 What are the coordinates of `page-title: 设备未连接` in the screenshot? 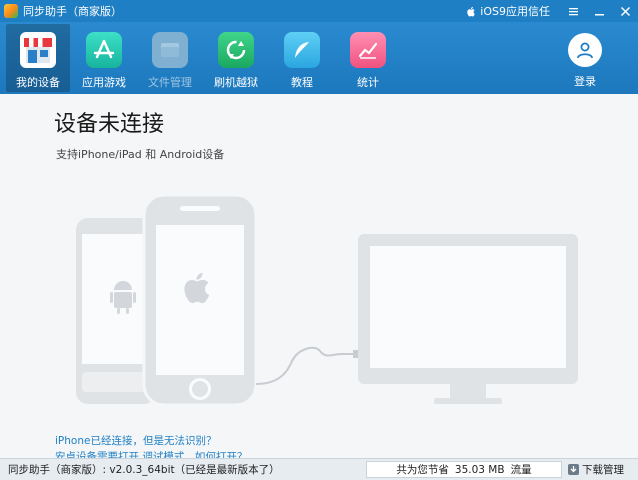 It's located at (109, 124).